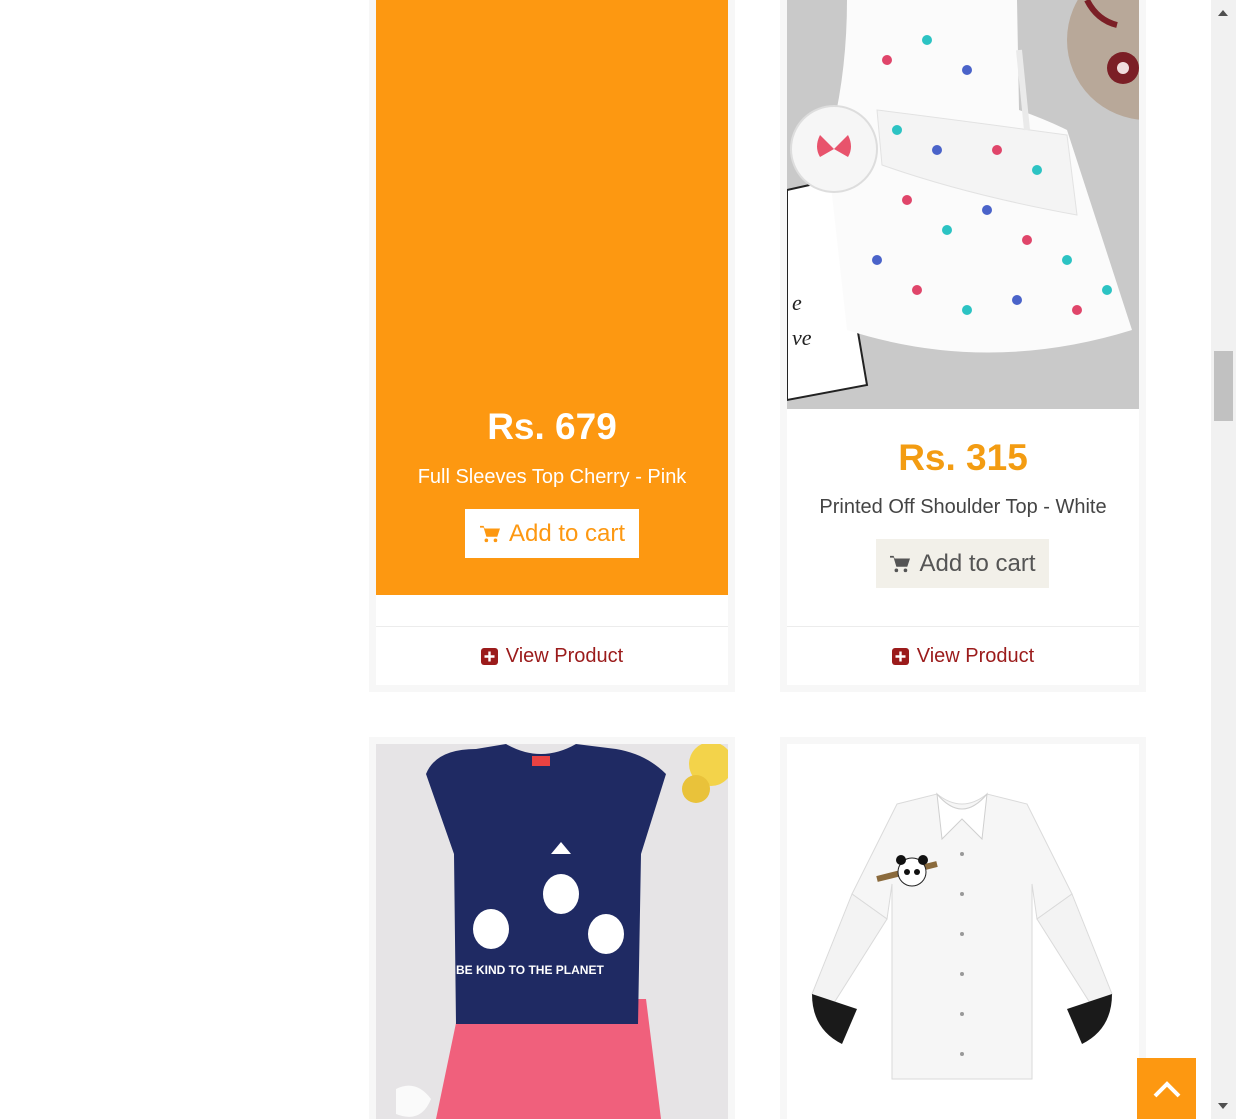 This screenshot has height=1119, width=1236. Describe the element at coordinates (963, 507) in the screenshot. I see `product-name: Printed Off Shoulder Top - White` at that location.